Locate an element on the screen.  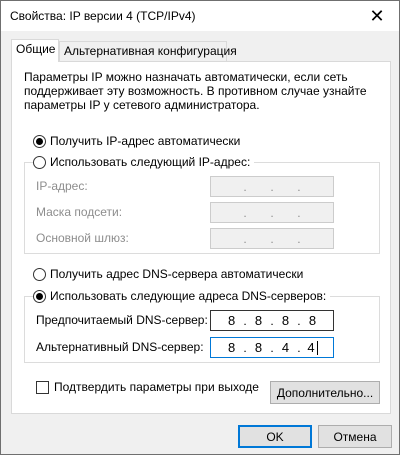
alternate-dns-field: 8. 8. 4. 4 is located at coordinates (272, 347).